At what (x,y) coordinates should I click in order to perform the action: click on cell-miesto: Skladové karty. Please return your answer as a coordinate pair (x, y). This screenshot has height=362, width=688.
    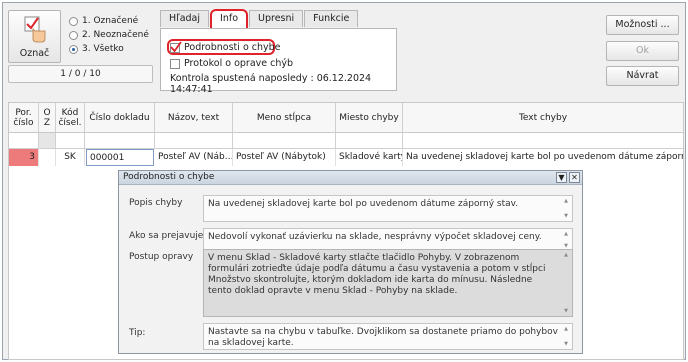
    Looking at the image, I should click on (369, 157).